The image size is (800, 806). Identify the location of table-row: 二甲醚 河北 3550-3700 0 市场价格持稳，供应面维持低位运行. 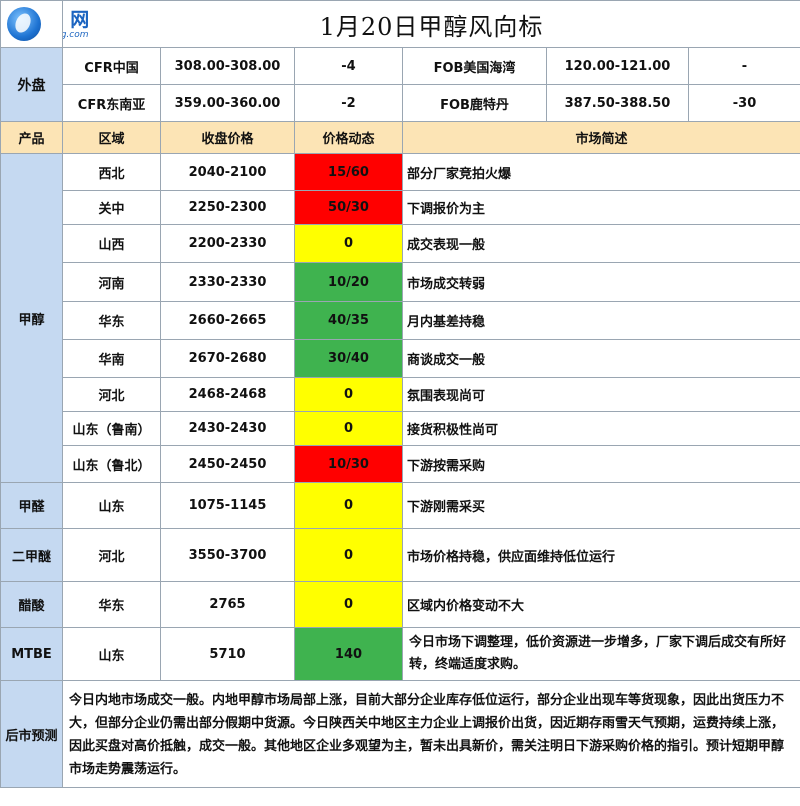
(400, 555).